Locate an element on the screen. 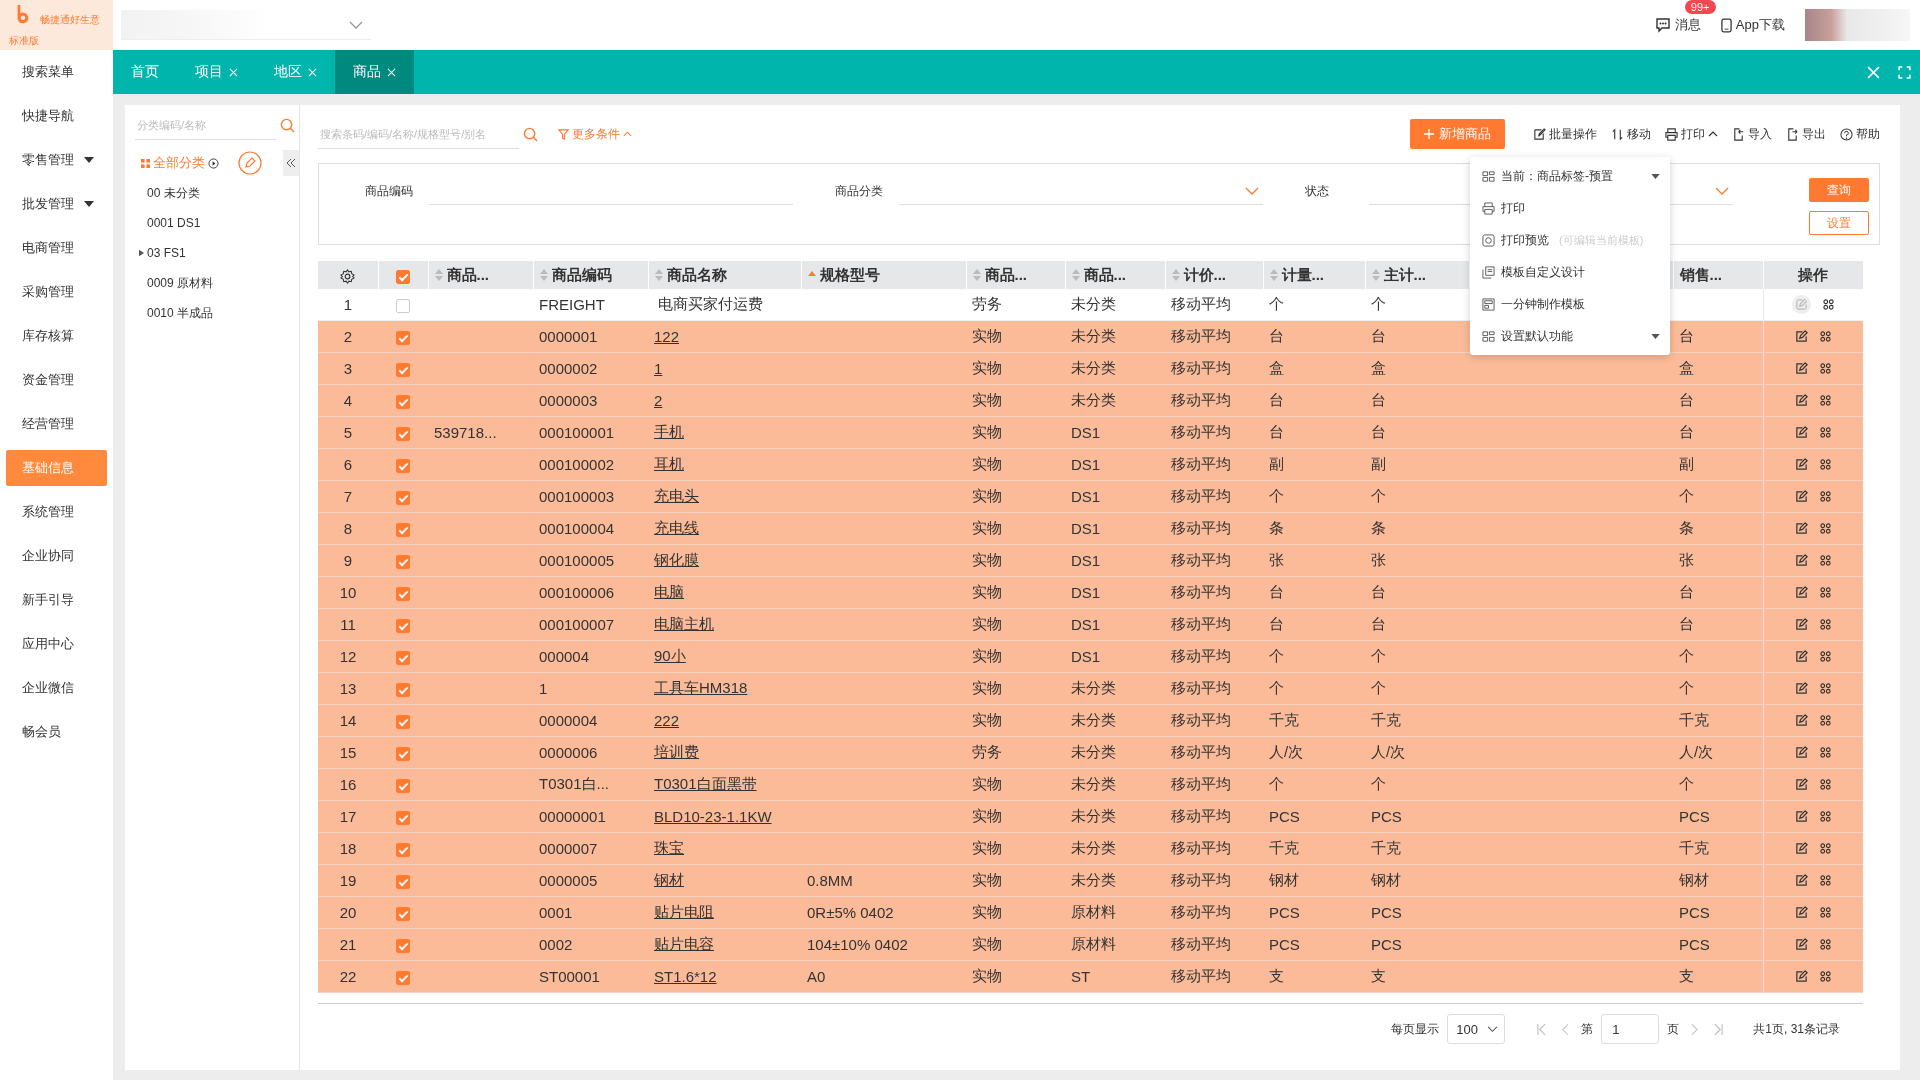 The height and width of the screenshot is (1080, 1920). product-name-link: 90小 is located at coordinates (670, 655).